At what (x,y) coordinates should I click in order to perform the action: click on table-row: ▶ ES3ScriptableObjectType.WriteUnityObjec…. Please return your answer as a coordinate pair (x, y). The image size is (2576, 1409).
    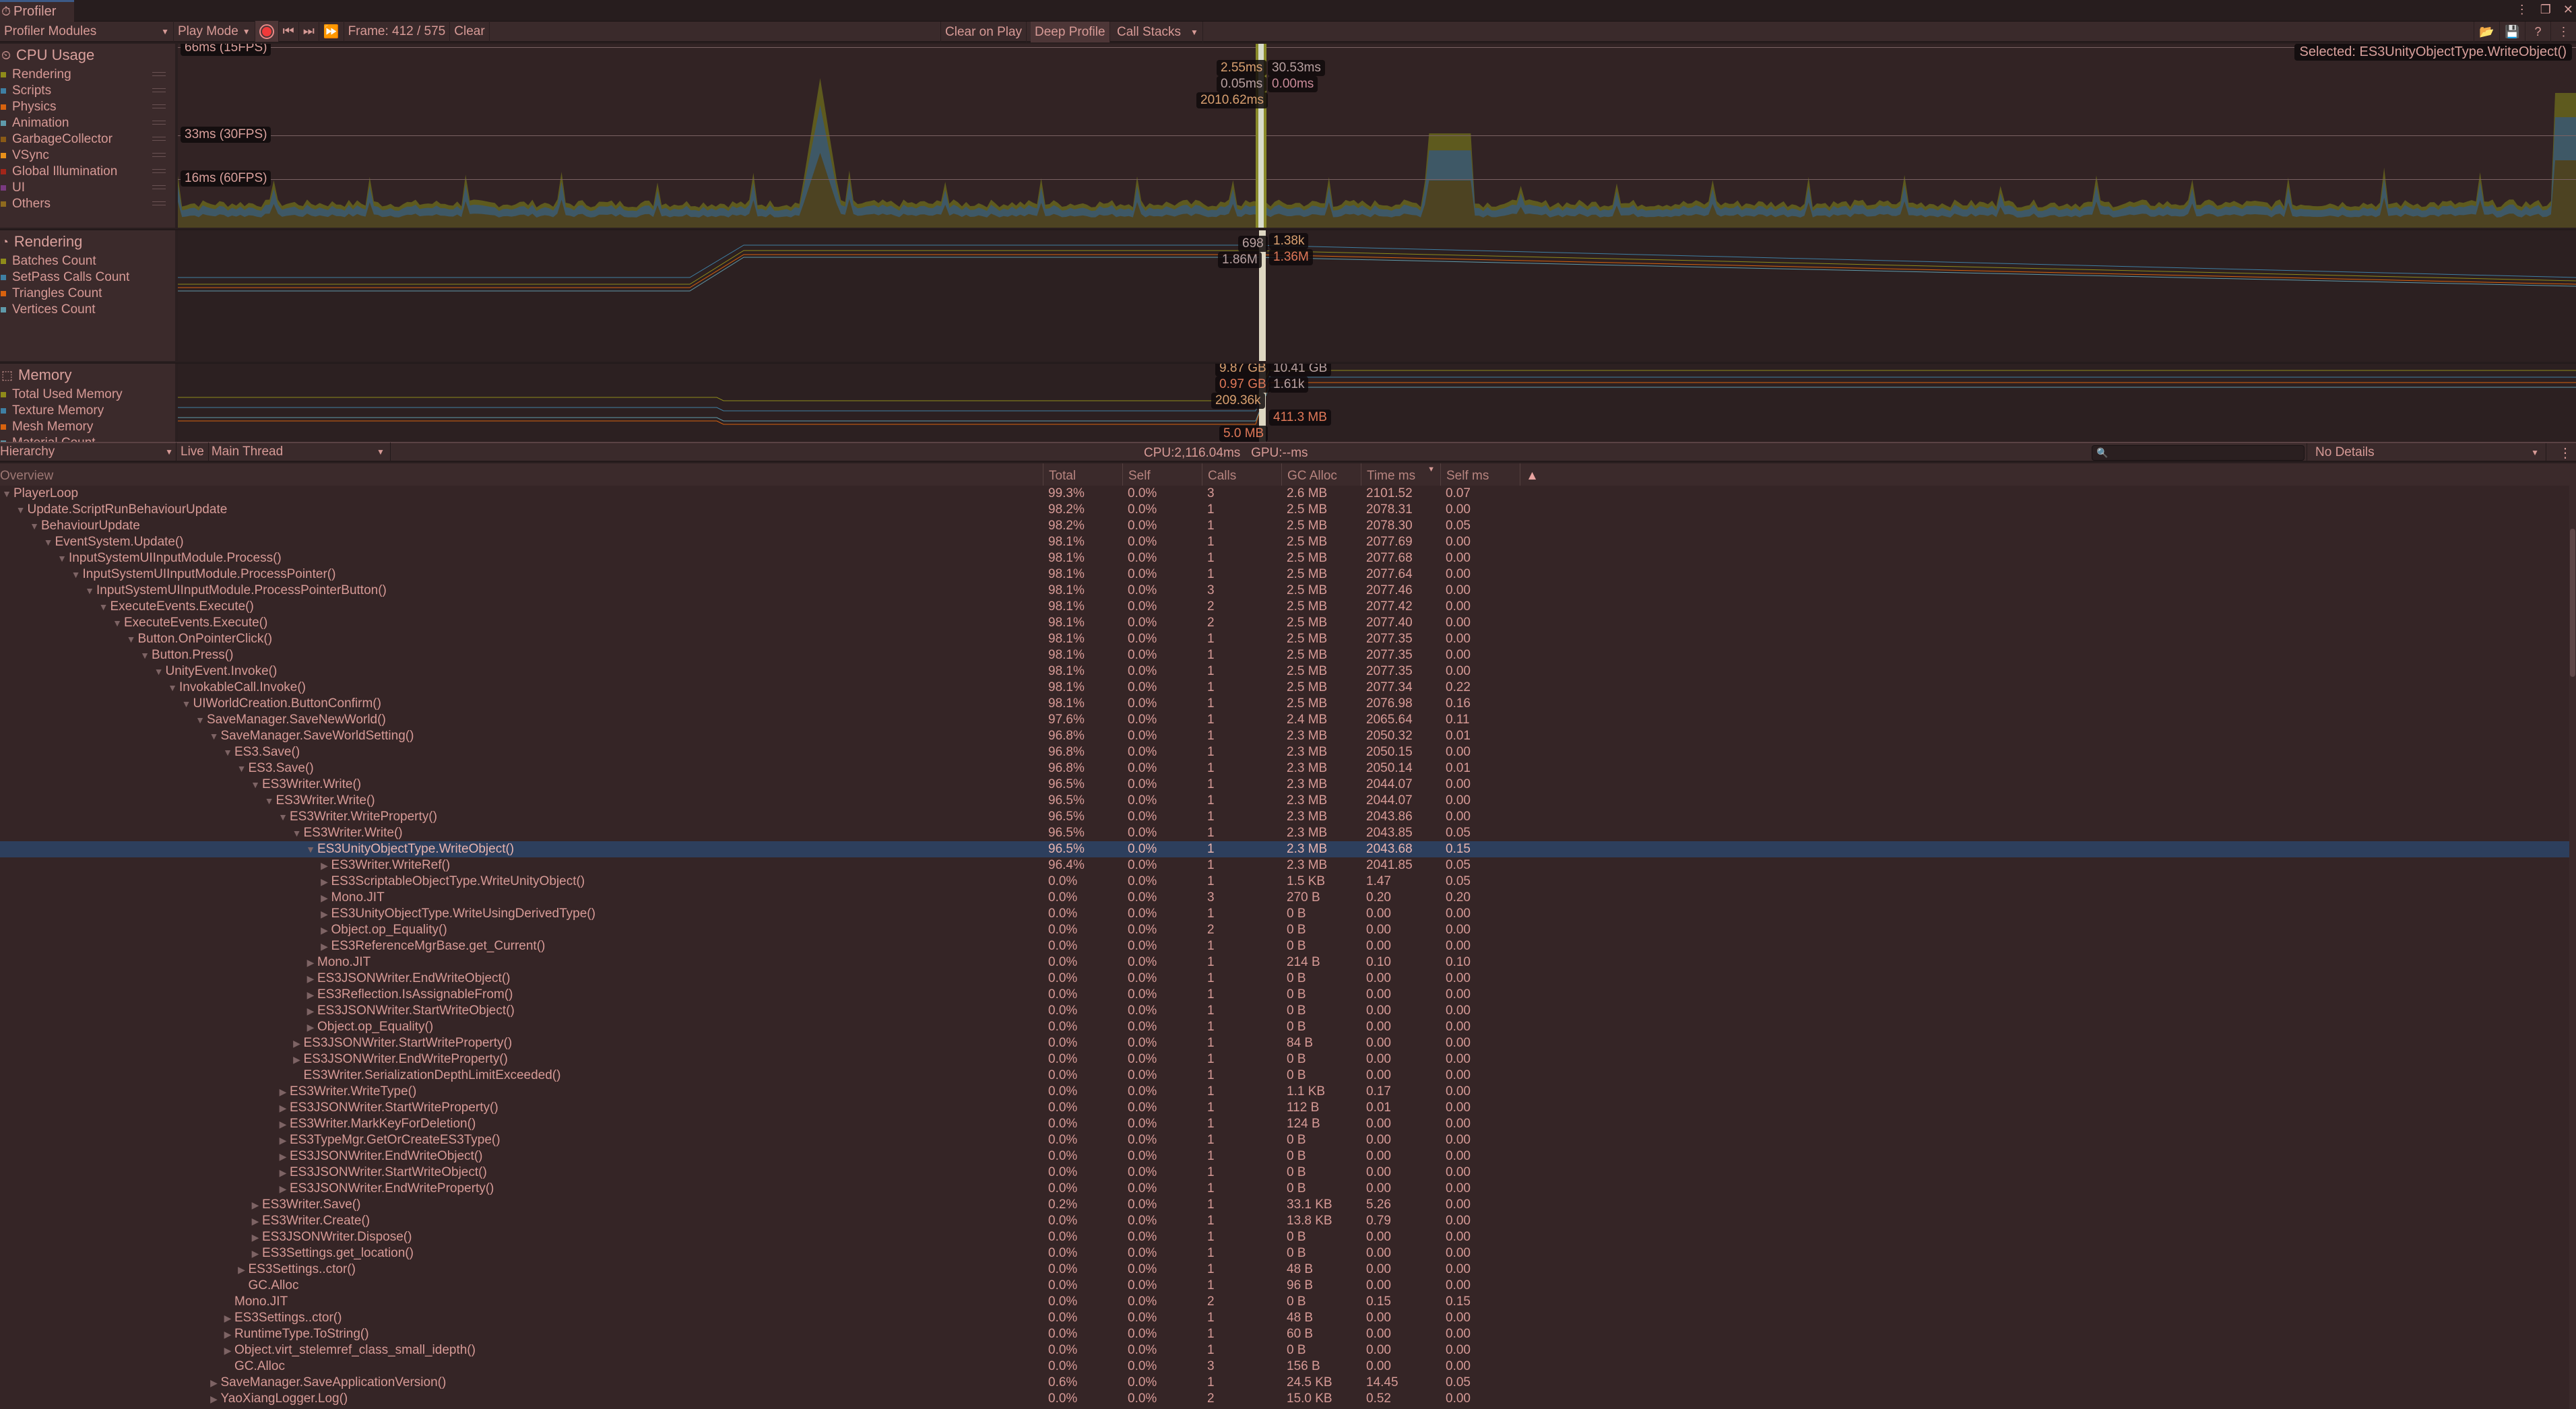
    Looking at the image, I should click on (1284, 882).